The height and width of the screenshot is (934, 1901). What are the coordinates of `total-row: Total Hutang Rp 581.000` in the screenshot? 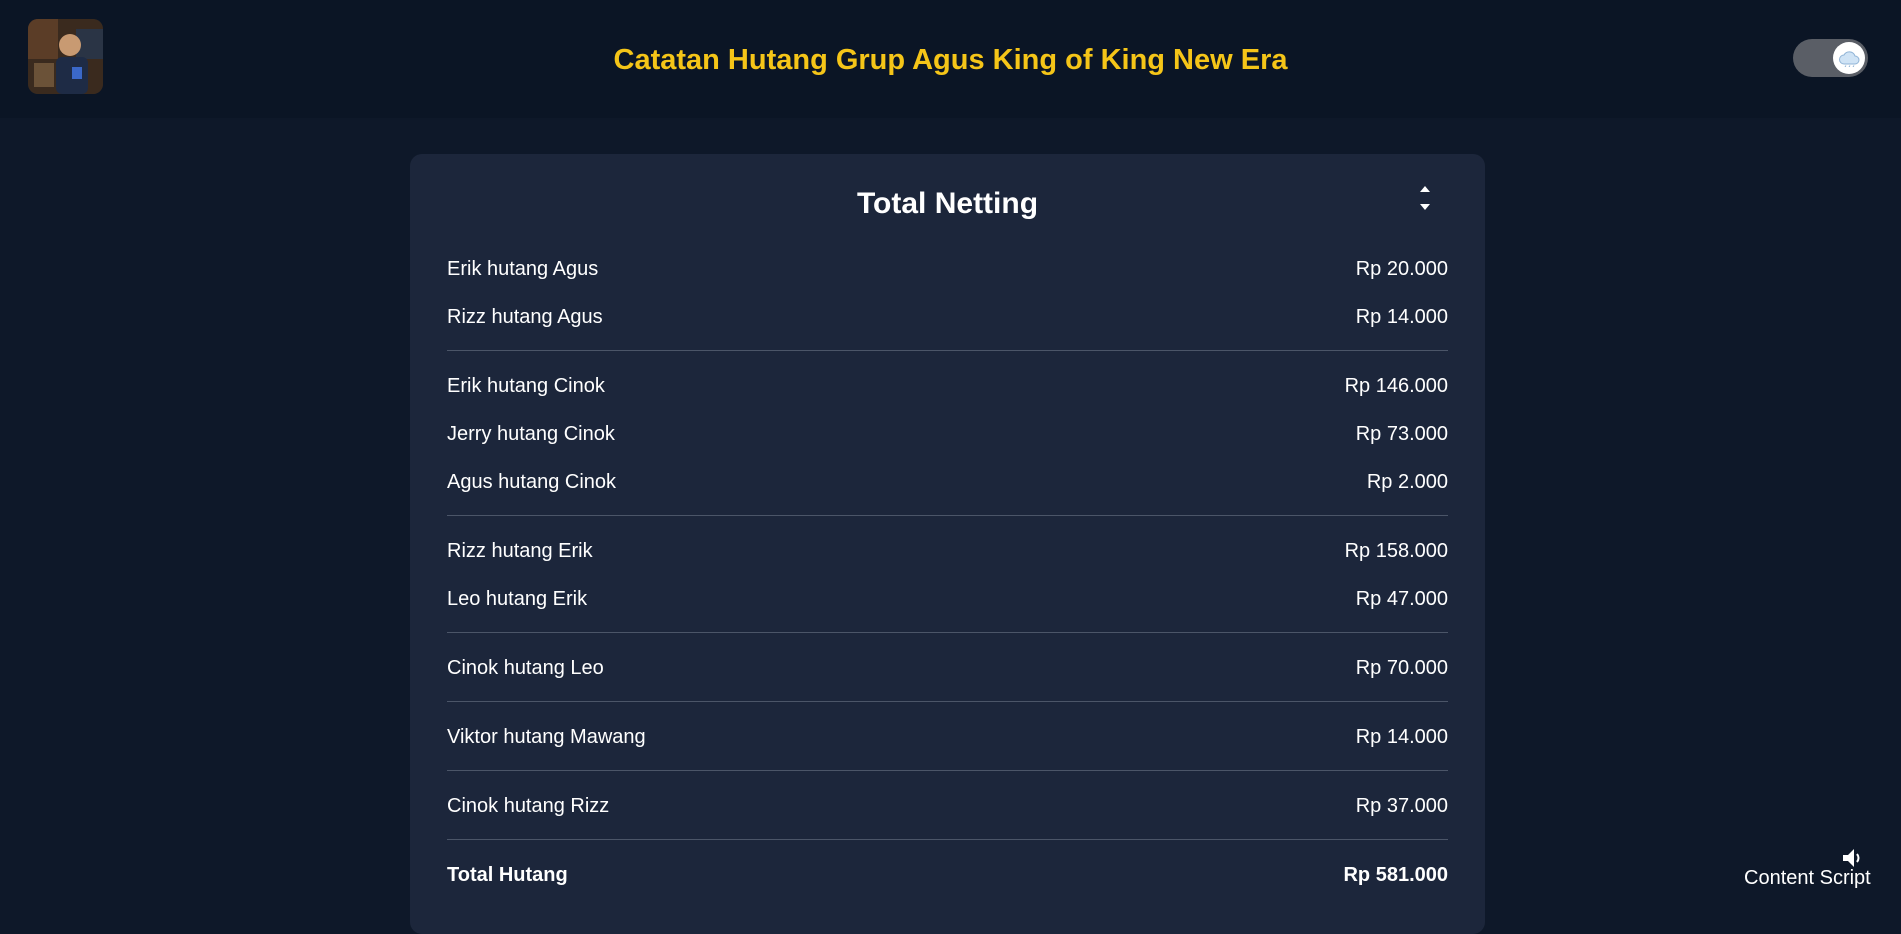 It's located at (947, 875).